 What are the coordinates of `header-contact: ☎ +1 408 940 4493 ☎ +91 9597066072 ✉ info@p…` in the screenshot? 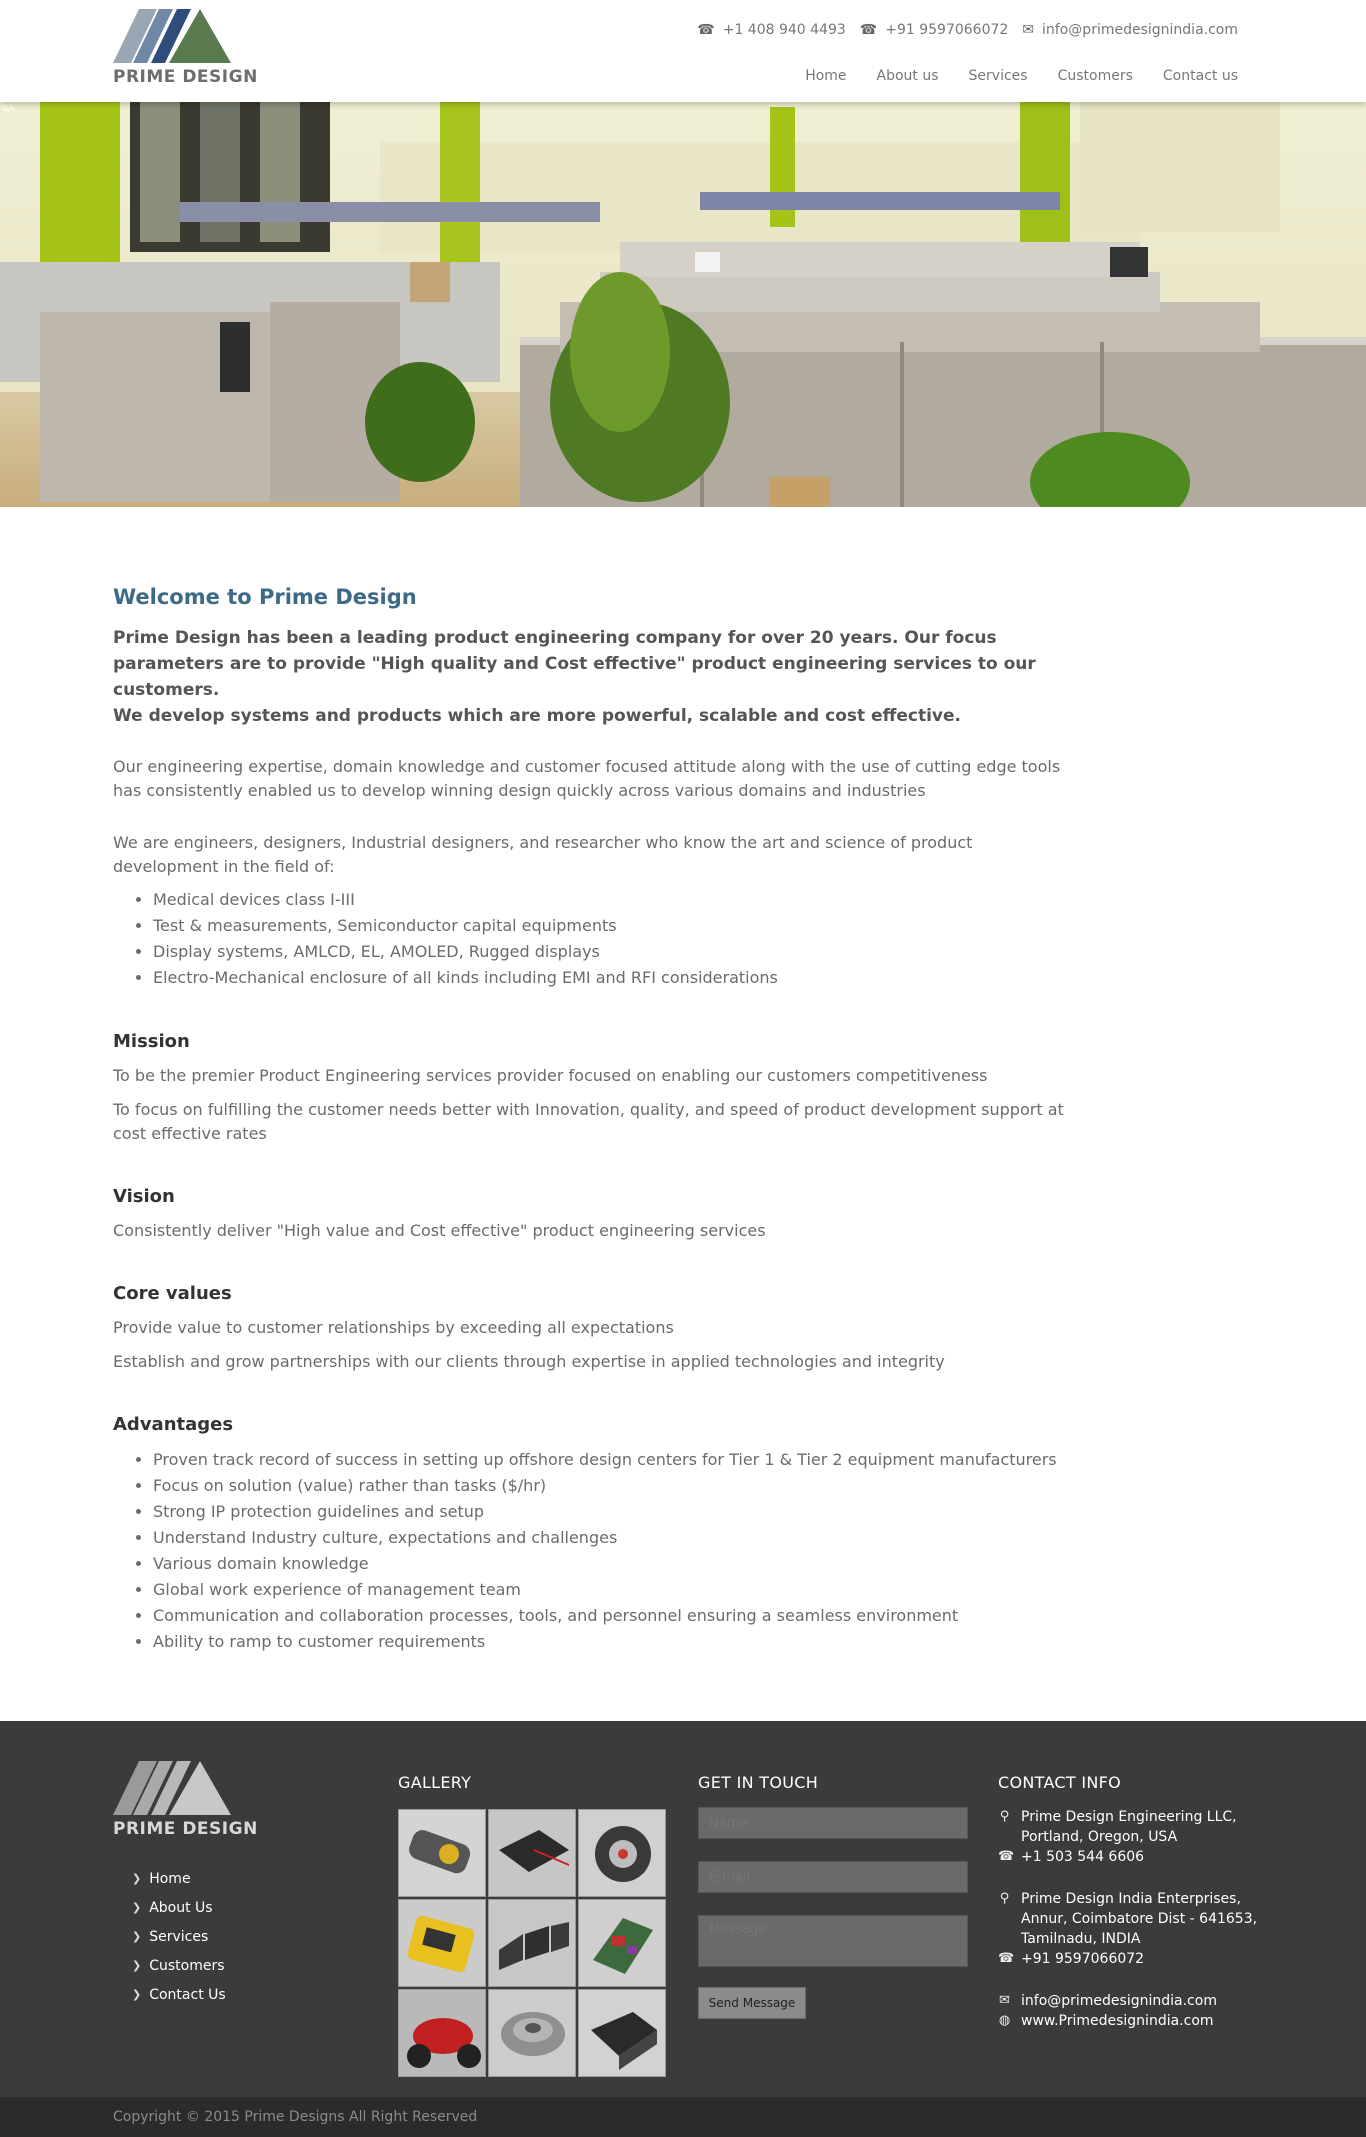 It's located at (967, 30).